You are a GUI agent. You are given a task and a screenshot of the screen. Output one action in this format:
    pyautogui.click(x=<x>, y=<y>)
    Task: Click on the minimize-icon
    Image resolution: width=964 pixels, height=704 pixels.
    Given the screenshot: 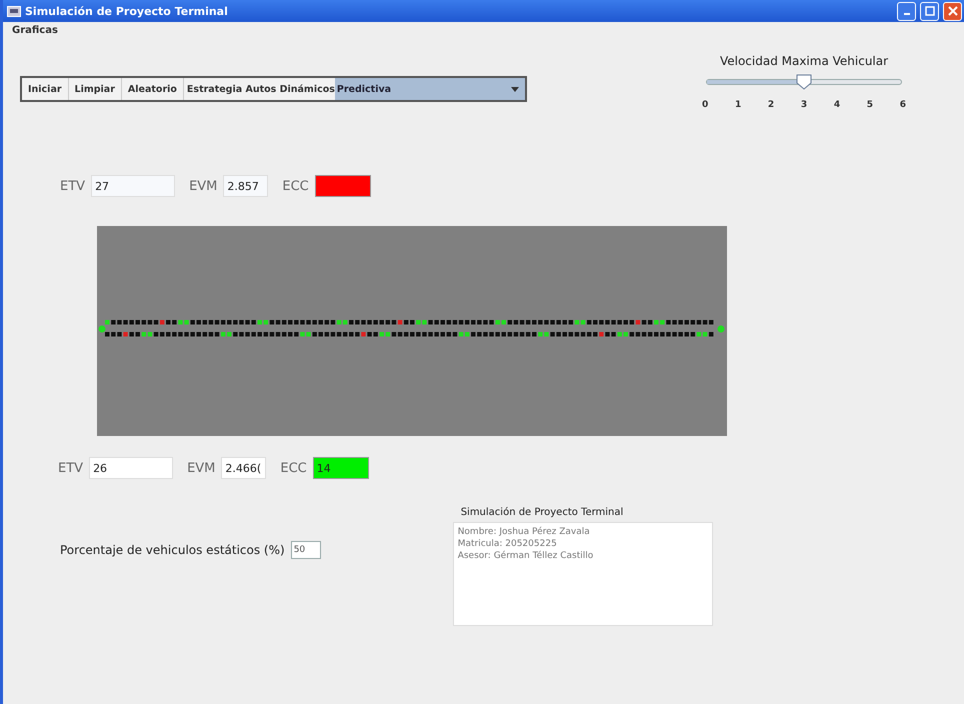 What is the action you would take?
    pyautogui.click(x=907, y=14)
    